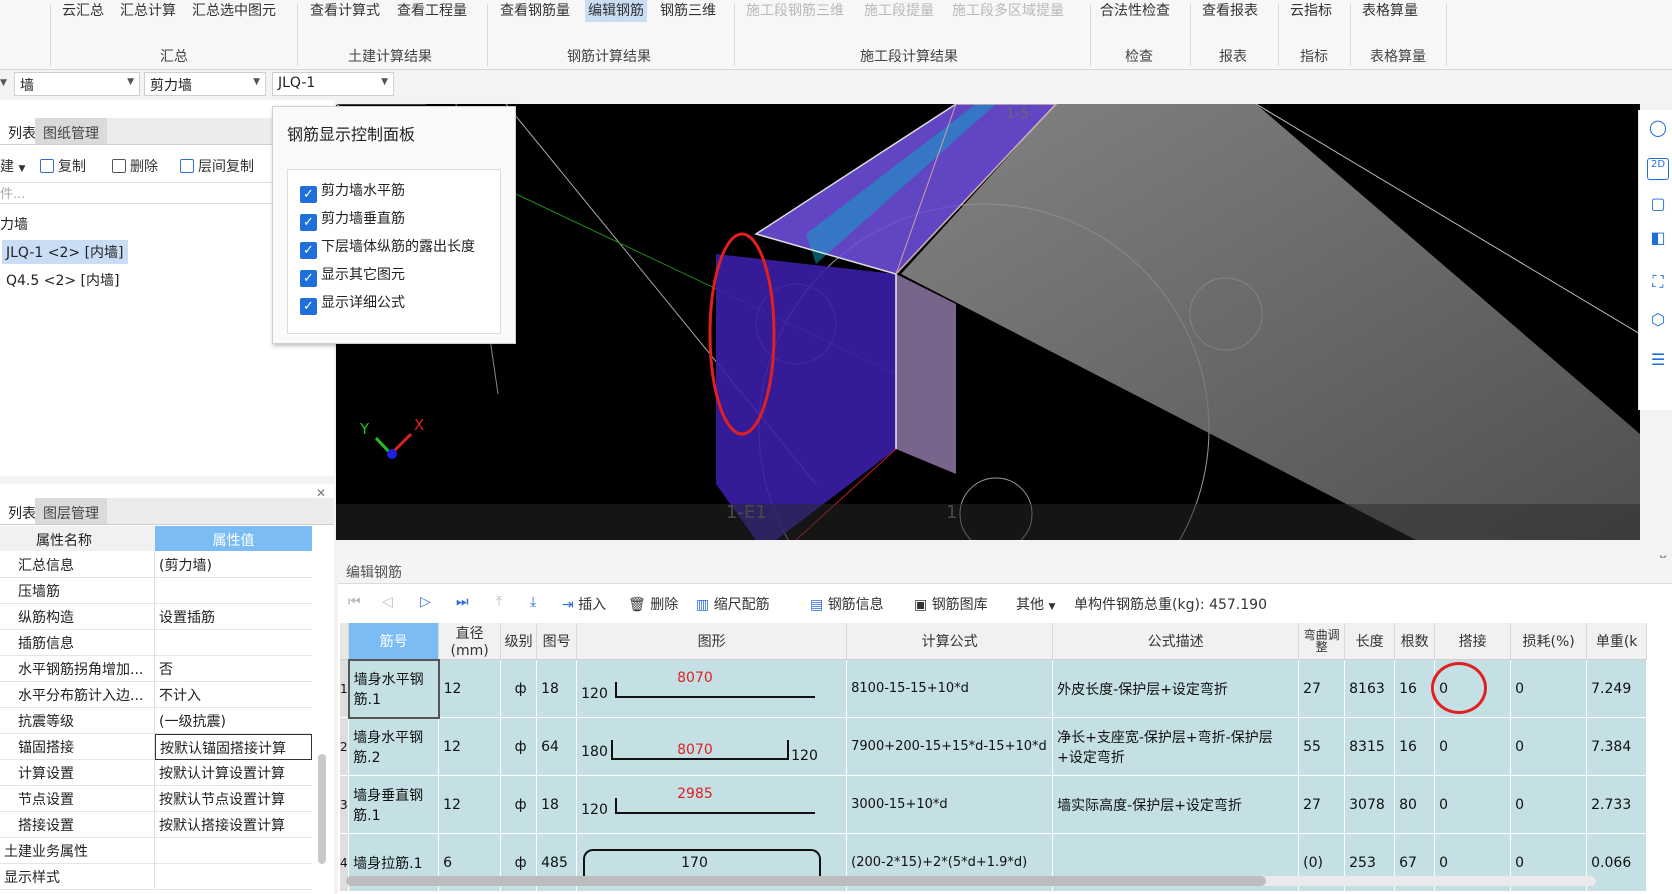 Image resolution: width=1672 pixels, height=894 pixels. I want to click on 3d-box-icon: ⬡, so click(1658, 321).